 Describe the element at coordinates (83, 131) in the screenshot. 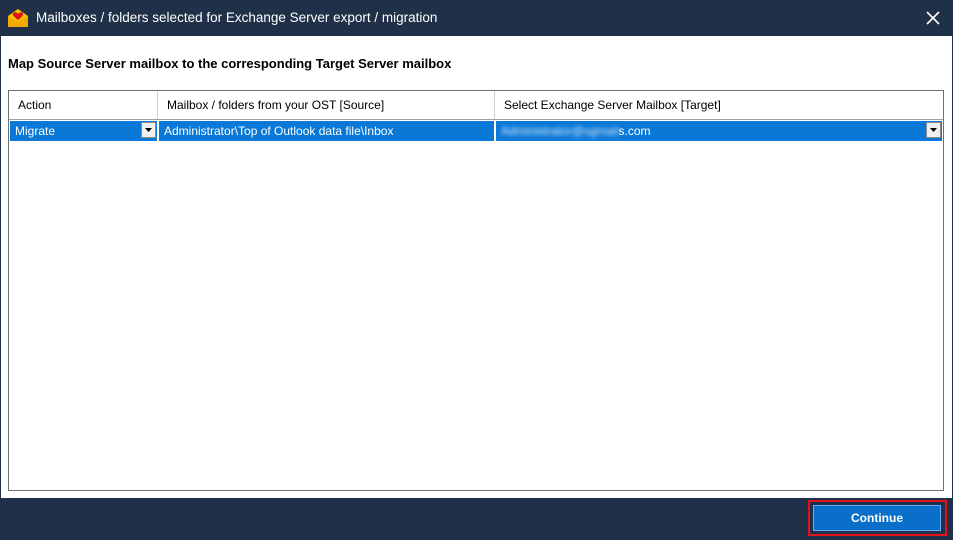

I see `action-cell: Migrate` at that location.